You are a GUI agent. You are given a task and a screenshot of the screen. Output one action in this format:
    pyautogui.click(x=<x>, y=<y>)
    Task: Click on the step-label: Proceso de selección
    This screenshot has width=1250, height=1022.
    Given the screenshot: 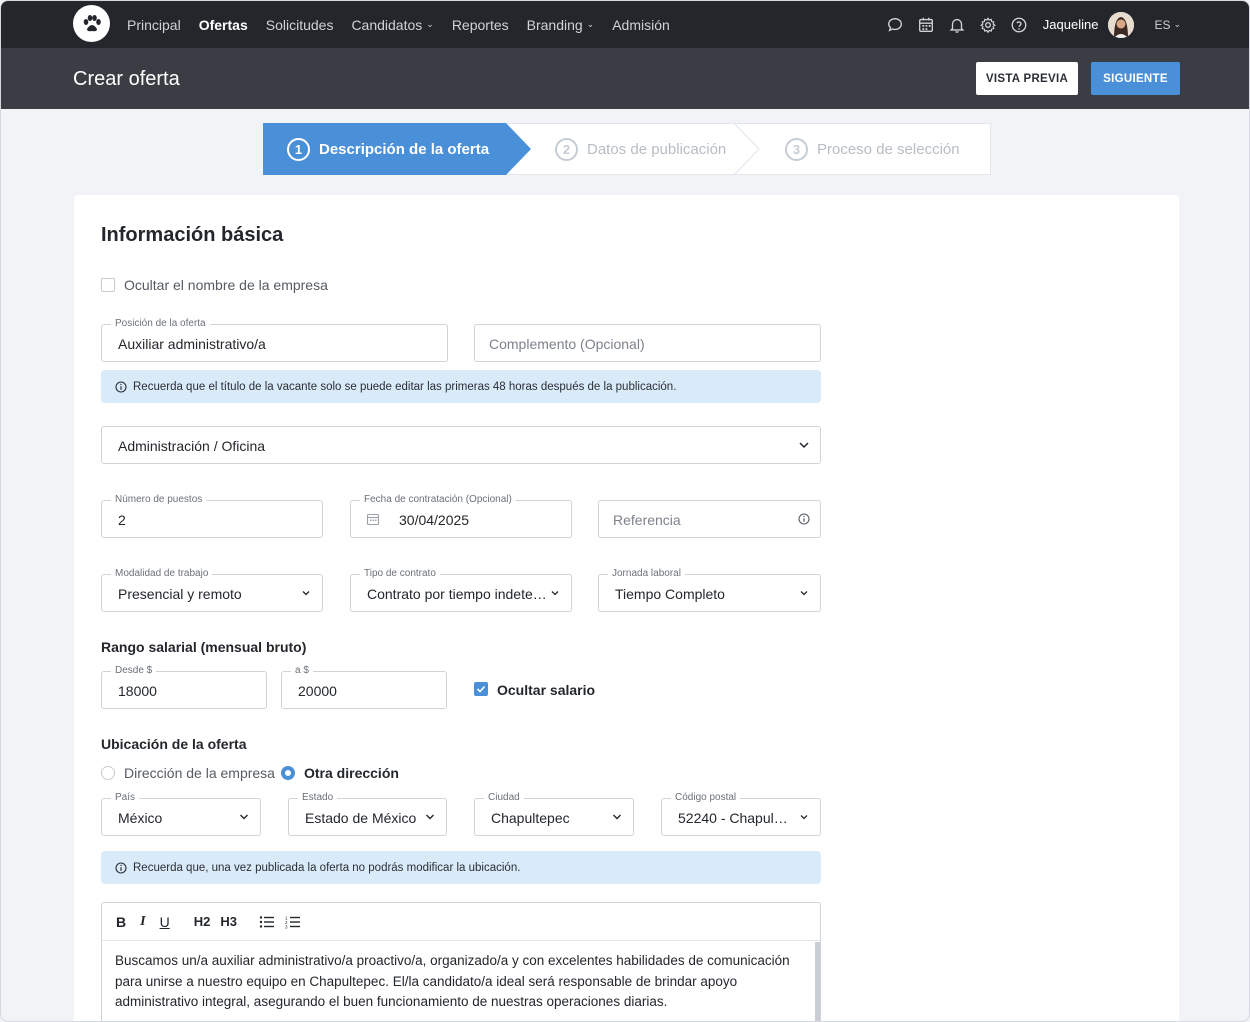 What is the action you would take?
    pyautogui.click(x=888, y=149)
    